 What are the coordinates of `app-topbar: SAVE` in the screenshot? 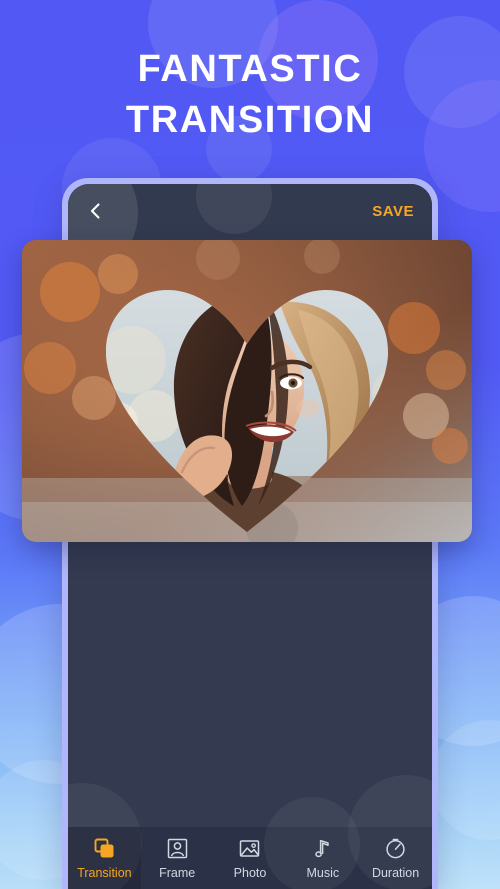 It's located at (250, 231).